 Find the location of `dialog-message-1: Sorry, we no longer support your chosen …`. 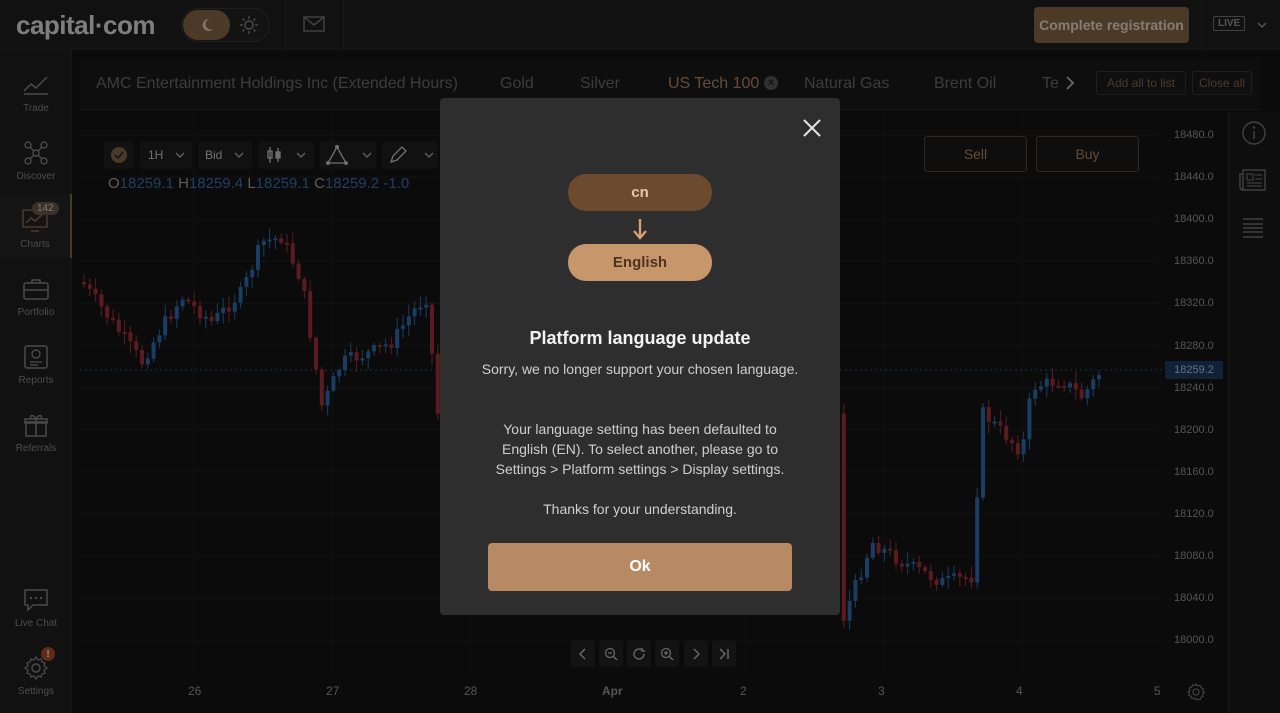

dialog-message-1: Sorry, we no longer support your chosen … is located at coordinates (640, 369).